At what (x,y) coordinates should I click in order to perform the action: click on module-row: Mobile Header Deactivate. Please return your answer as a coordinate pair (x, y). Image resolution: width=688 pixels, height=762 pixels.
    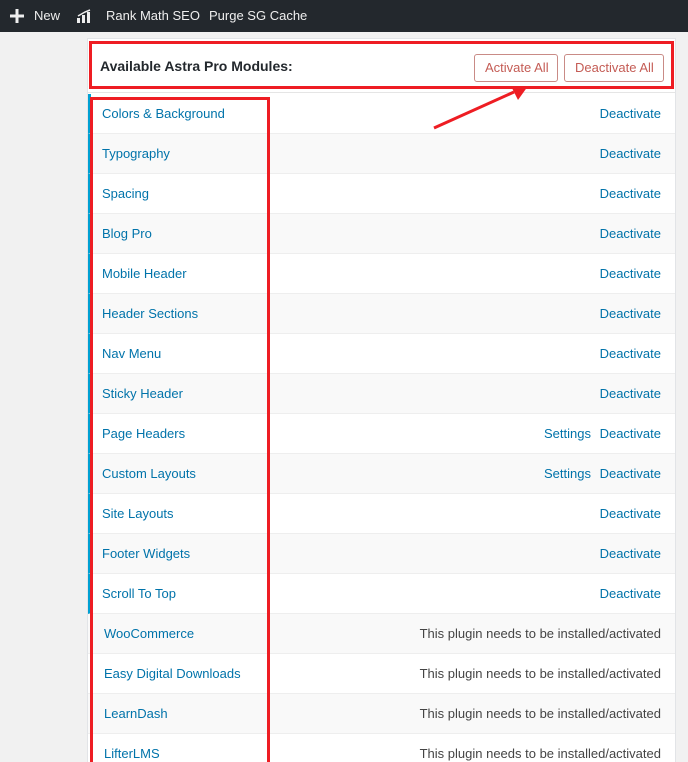
    Looking at the image, I should click on (381, 274).